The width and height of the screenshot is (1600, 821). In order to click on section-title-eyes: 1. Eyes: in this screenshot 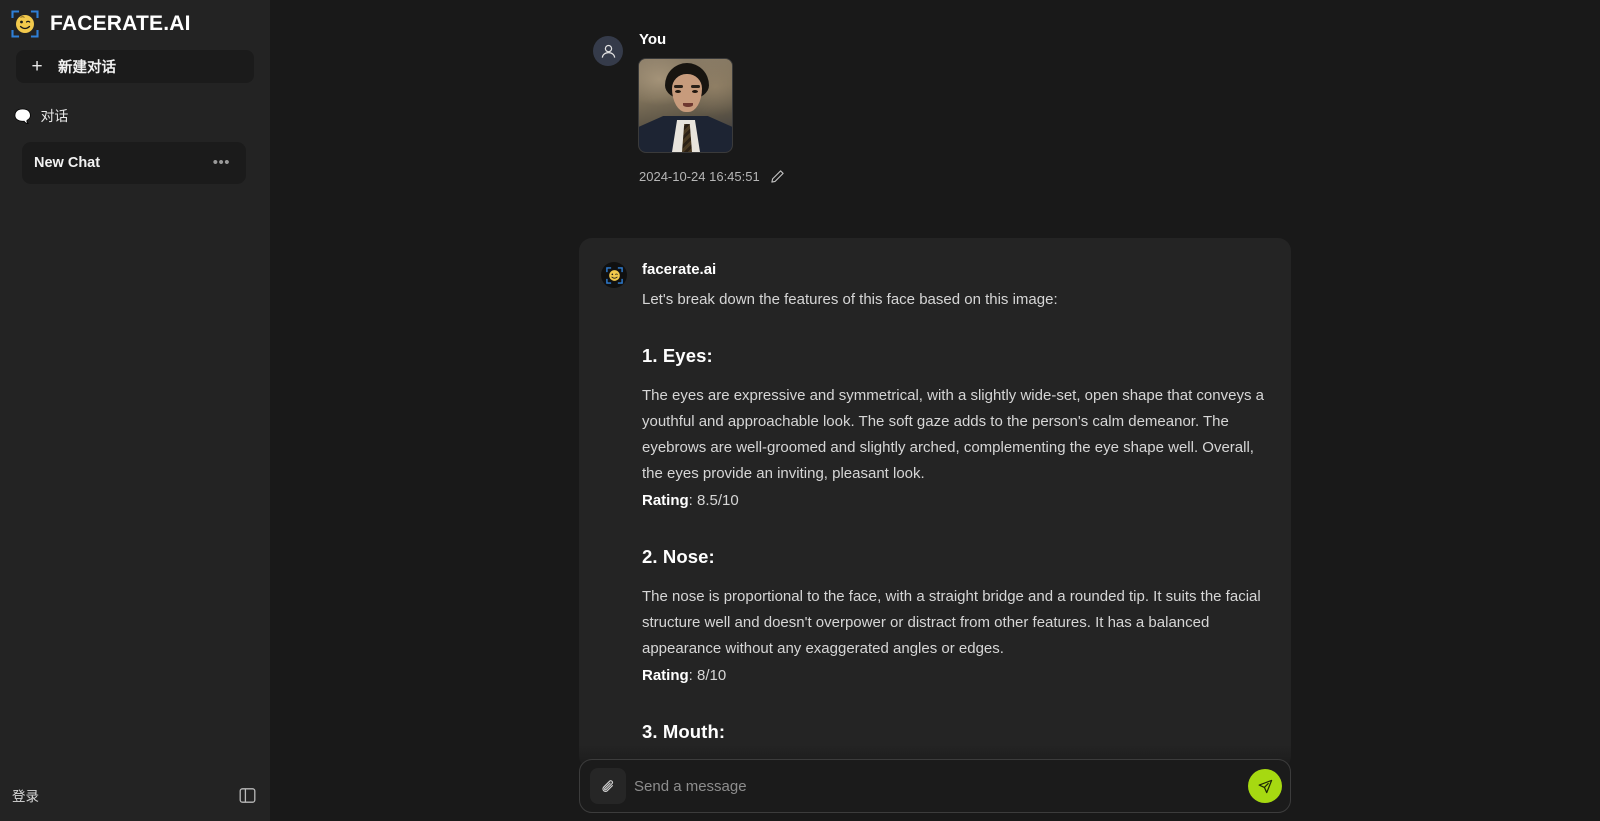, I will do `click(677, 355)`.